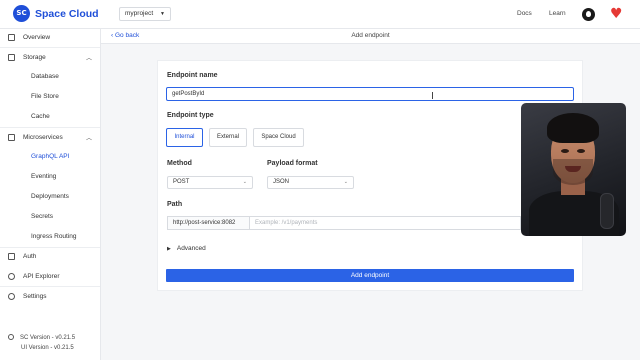 Image resolution: width=640 pixels, height=360 pixels. I want to click on sidebar-subitem-graphql-api: GraphQL API, so click(50, 156).